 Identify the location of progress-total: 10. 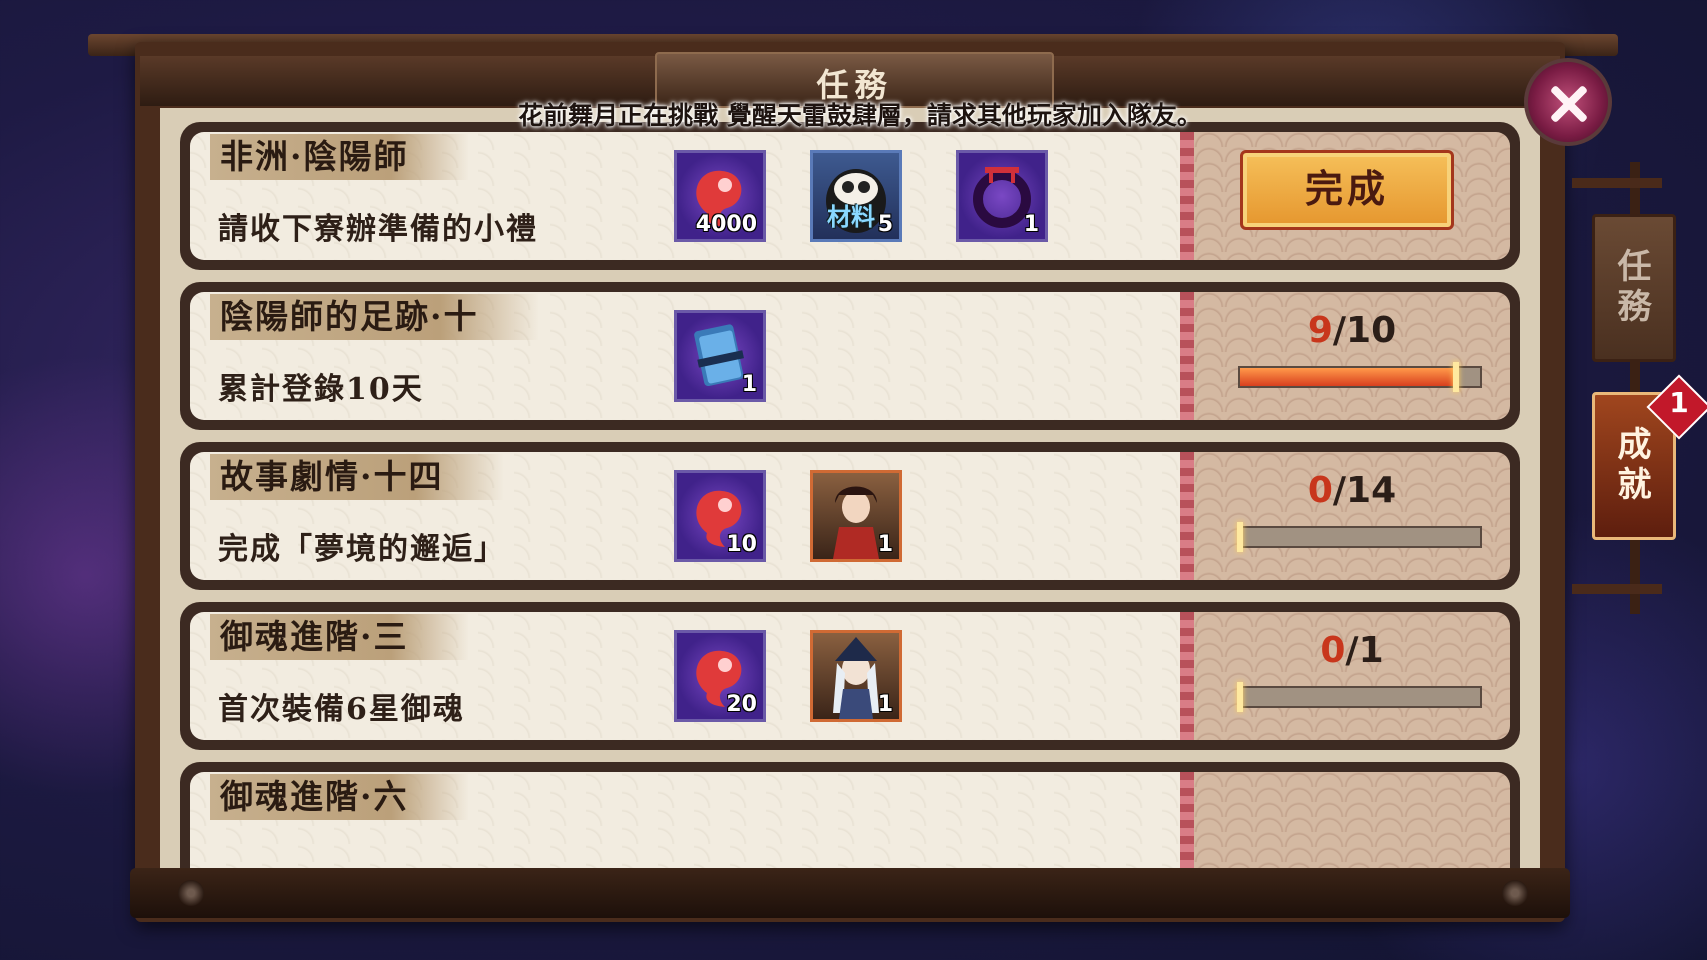
(1371, 330).